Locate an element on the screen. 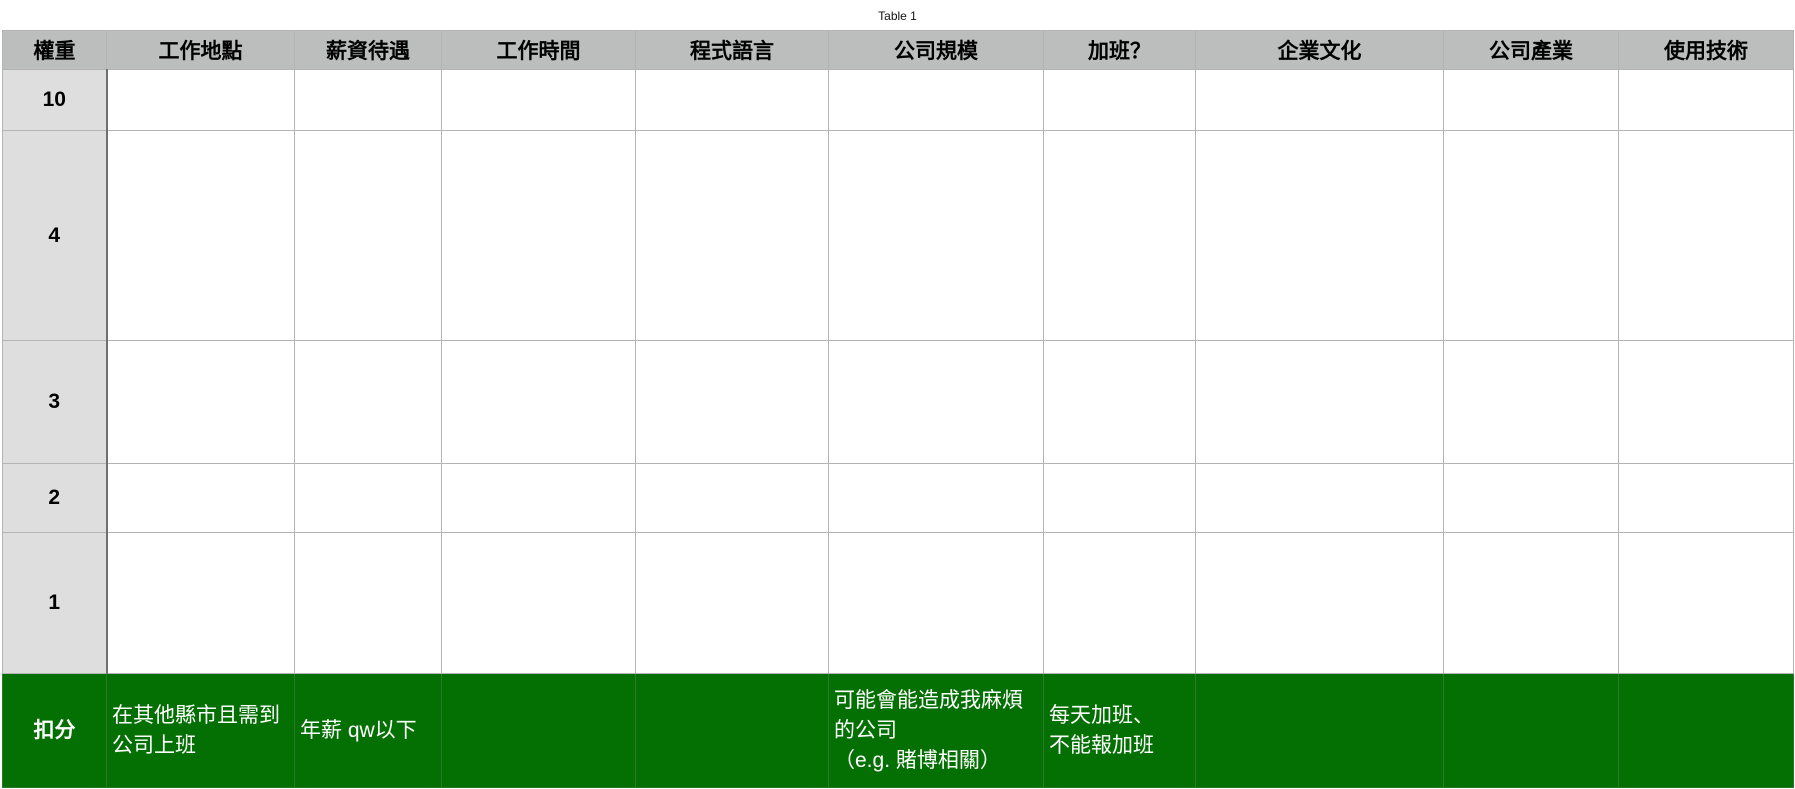 Image resolution: width=1795 pixels, height=789 pixels. table-row: 2 is located at coordinates (898, 498).